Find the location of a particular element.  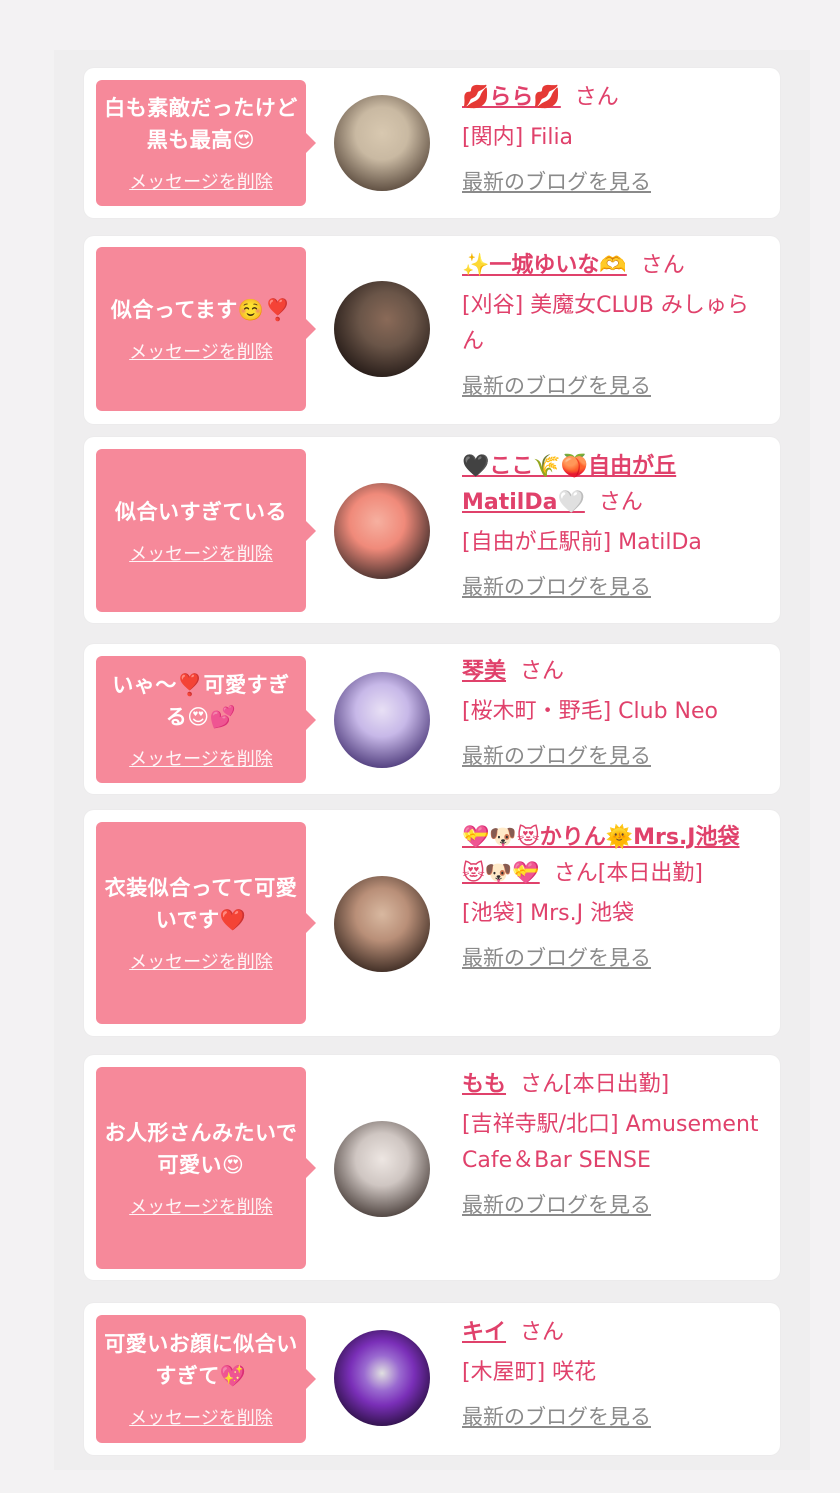

message-text: 似合いすぎている is located at coordinates (201, 511).